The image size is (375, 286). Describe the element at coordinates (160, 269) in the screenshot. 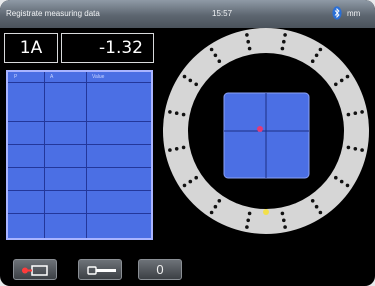

I see `zero-button: 0` at that location.